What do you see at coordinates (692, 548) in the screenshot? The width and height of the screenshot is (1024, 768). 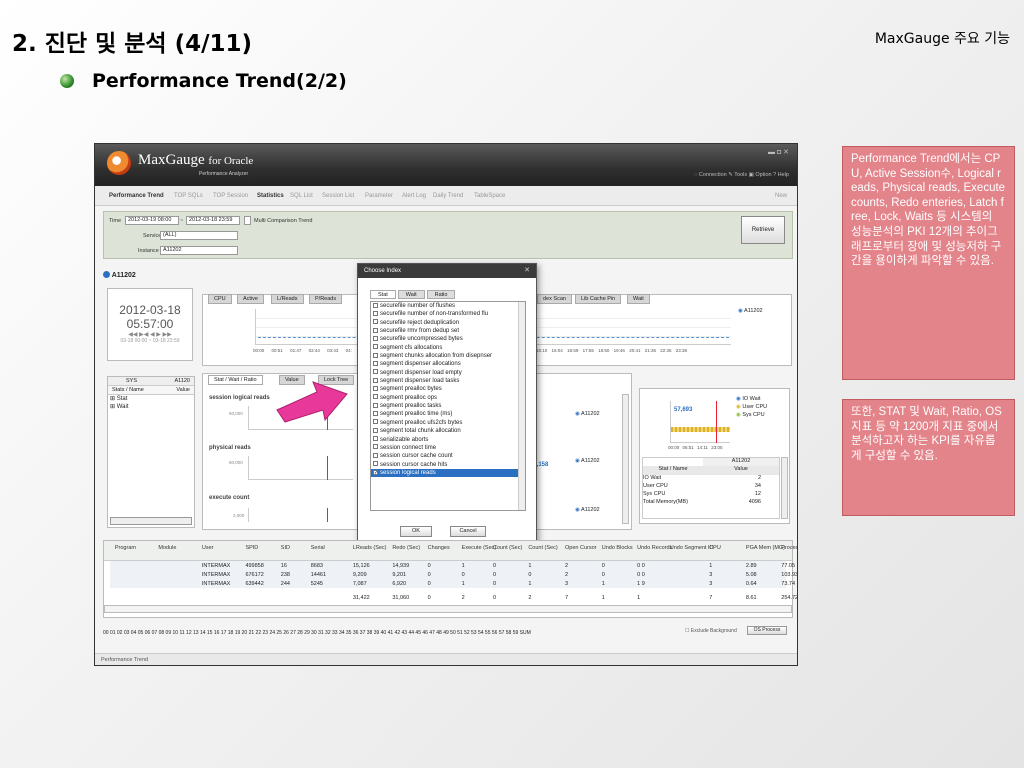 I see `grid-header-cell: Undo Segment ID` at bounding box center [692, 548].